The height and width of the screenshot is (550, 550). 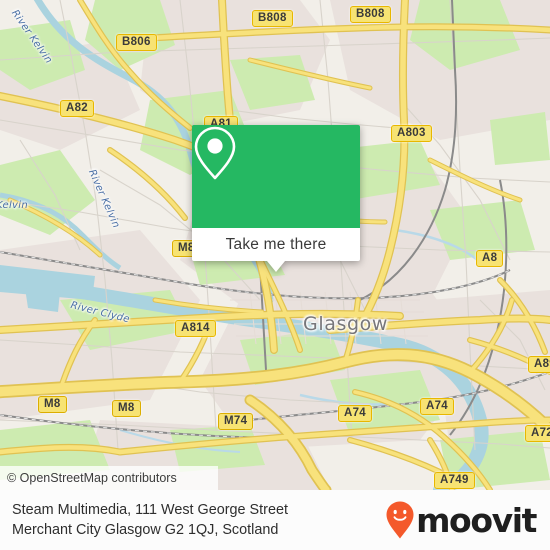 I want to click on popup-icon-area, so click(x=276, y=176).